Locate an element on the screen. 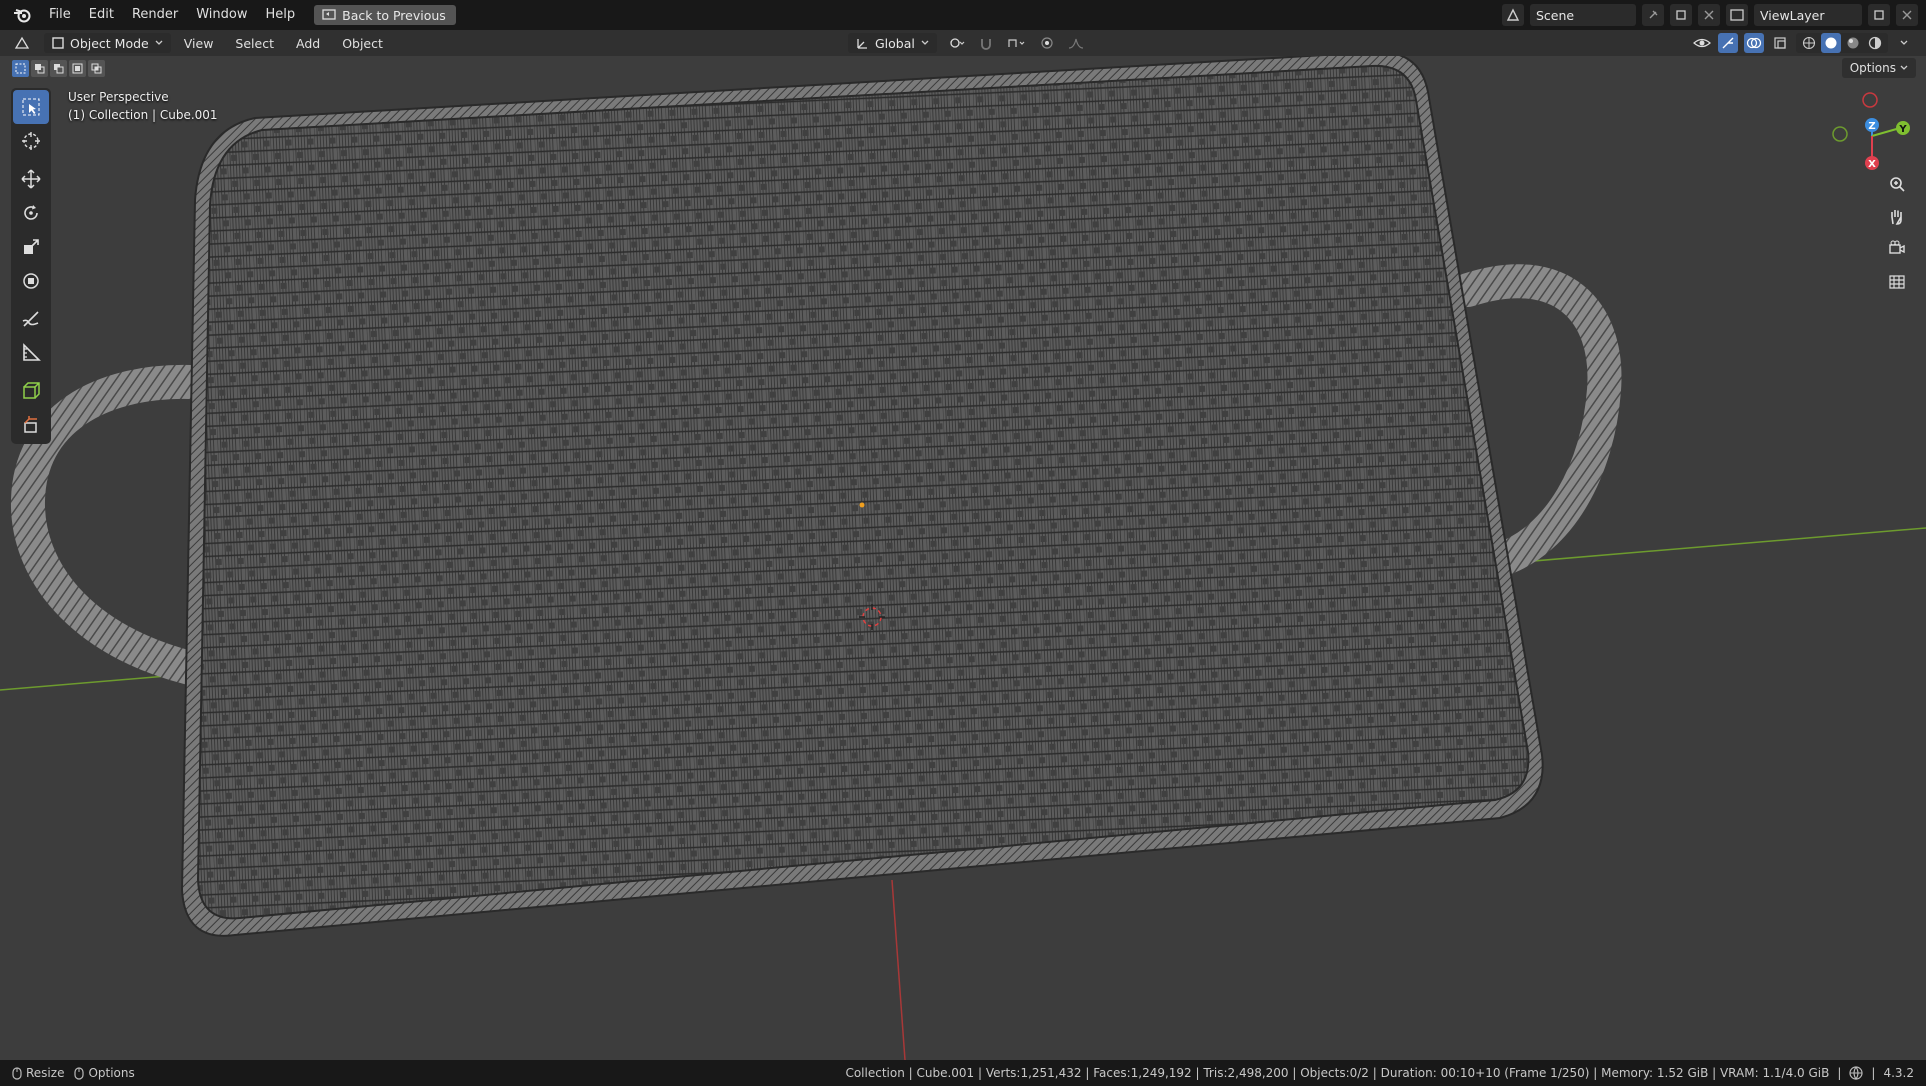 This screenshot has height=1086, width=1926. solid-shading-icon is located at coordinates (1831, 43).